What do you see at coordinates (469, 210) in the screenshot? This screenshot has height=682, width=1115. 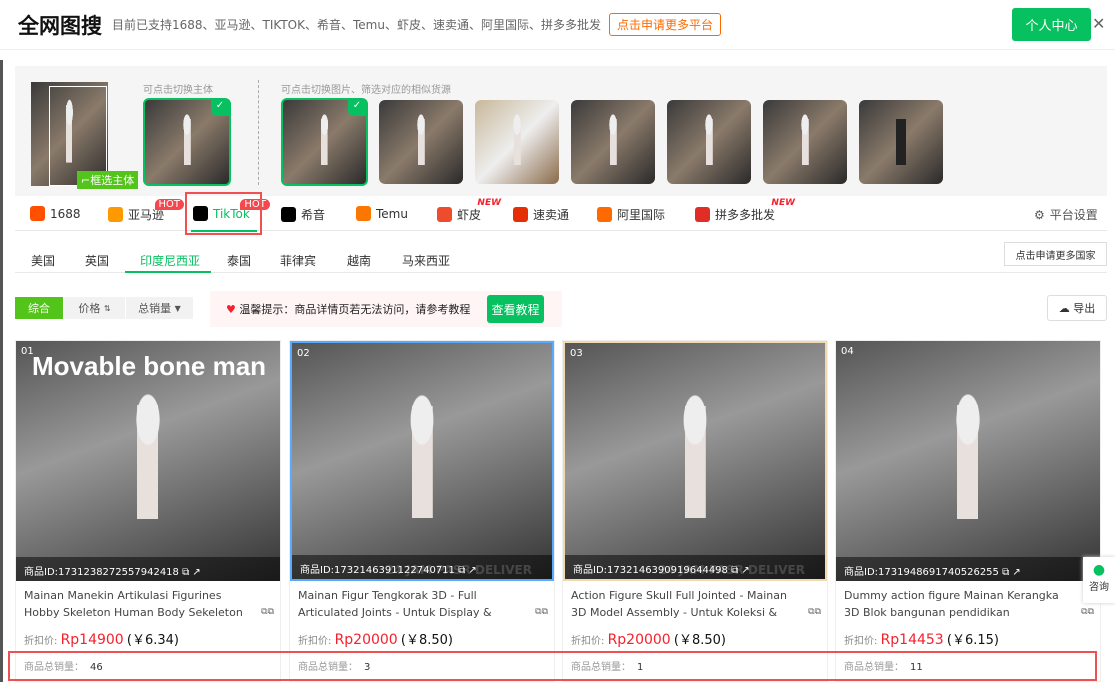 I see `platform-tab: 虾皮 NEW` at bounding box center [469, 210].